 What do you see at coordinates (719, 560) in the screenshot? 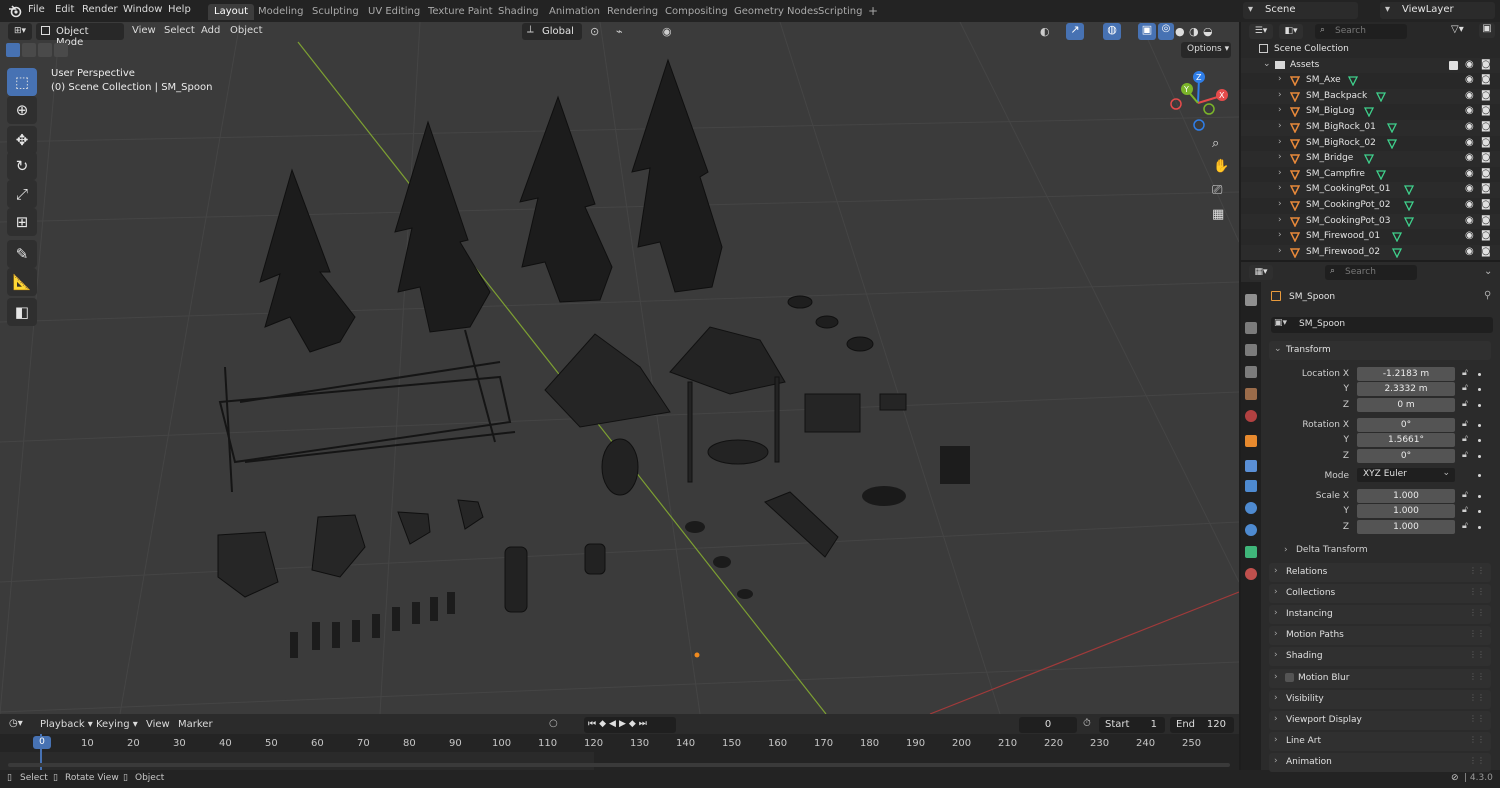
I see `cooking-pots-mesh` at bounding box center [719, 560].